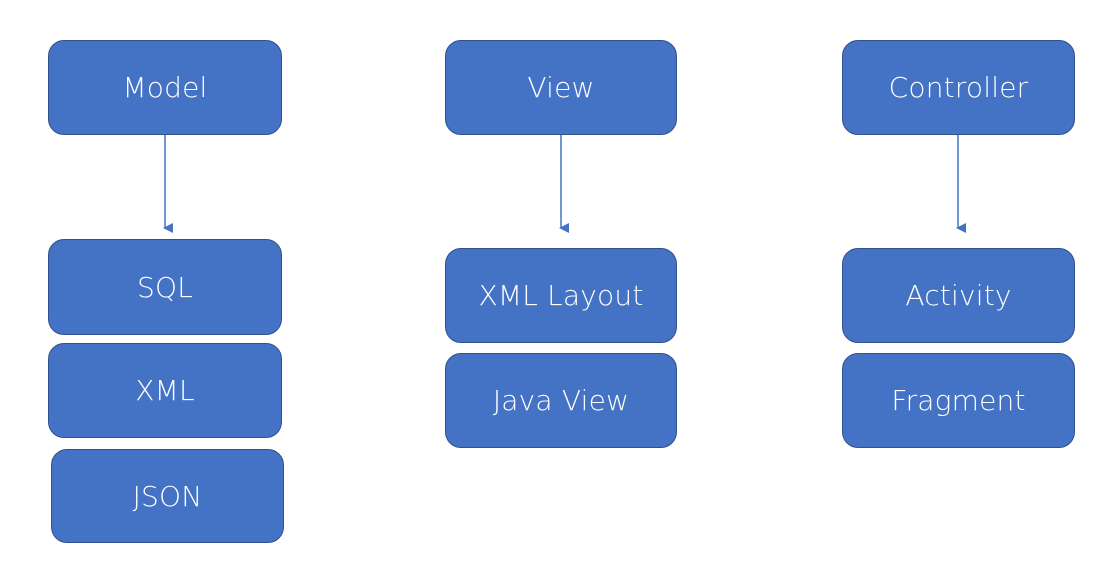  What do you see at coordinates (958, 400) in the screenshot?
I see `fragment-box: Fragment` at bounding box center [958, 400].